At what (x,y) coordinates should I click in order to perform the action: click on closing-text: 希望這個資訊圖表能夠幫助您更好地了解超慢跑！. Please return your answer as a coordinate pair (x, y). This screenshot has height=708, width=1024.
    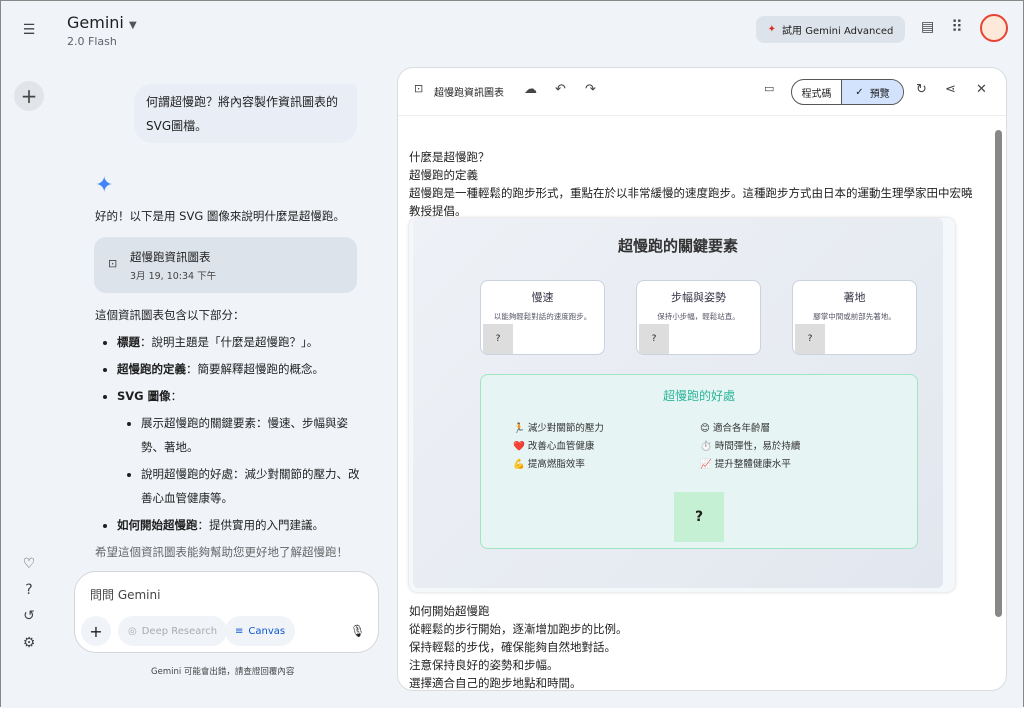
    Looking at the image, I should click on (221, 552).